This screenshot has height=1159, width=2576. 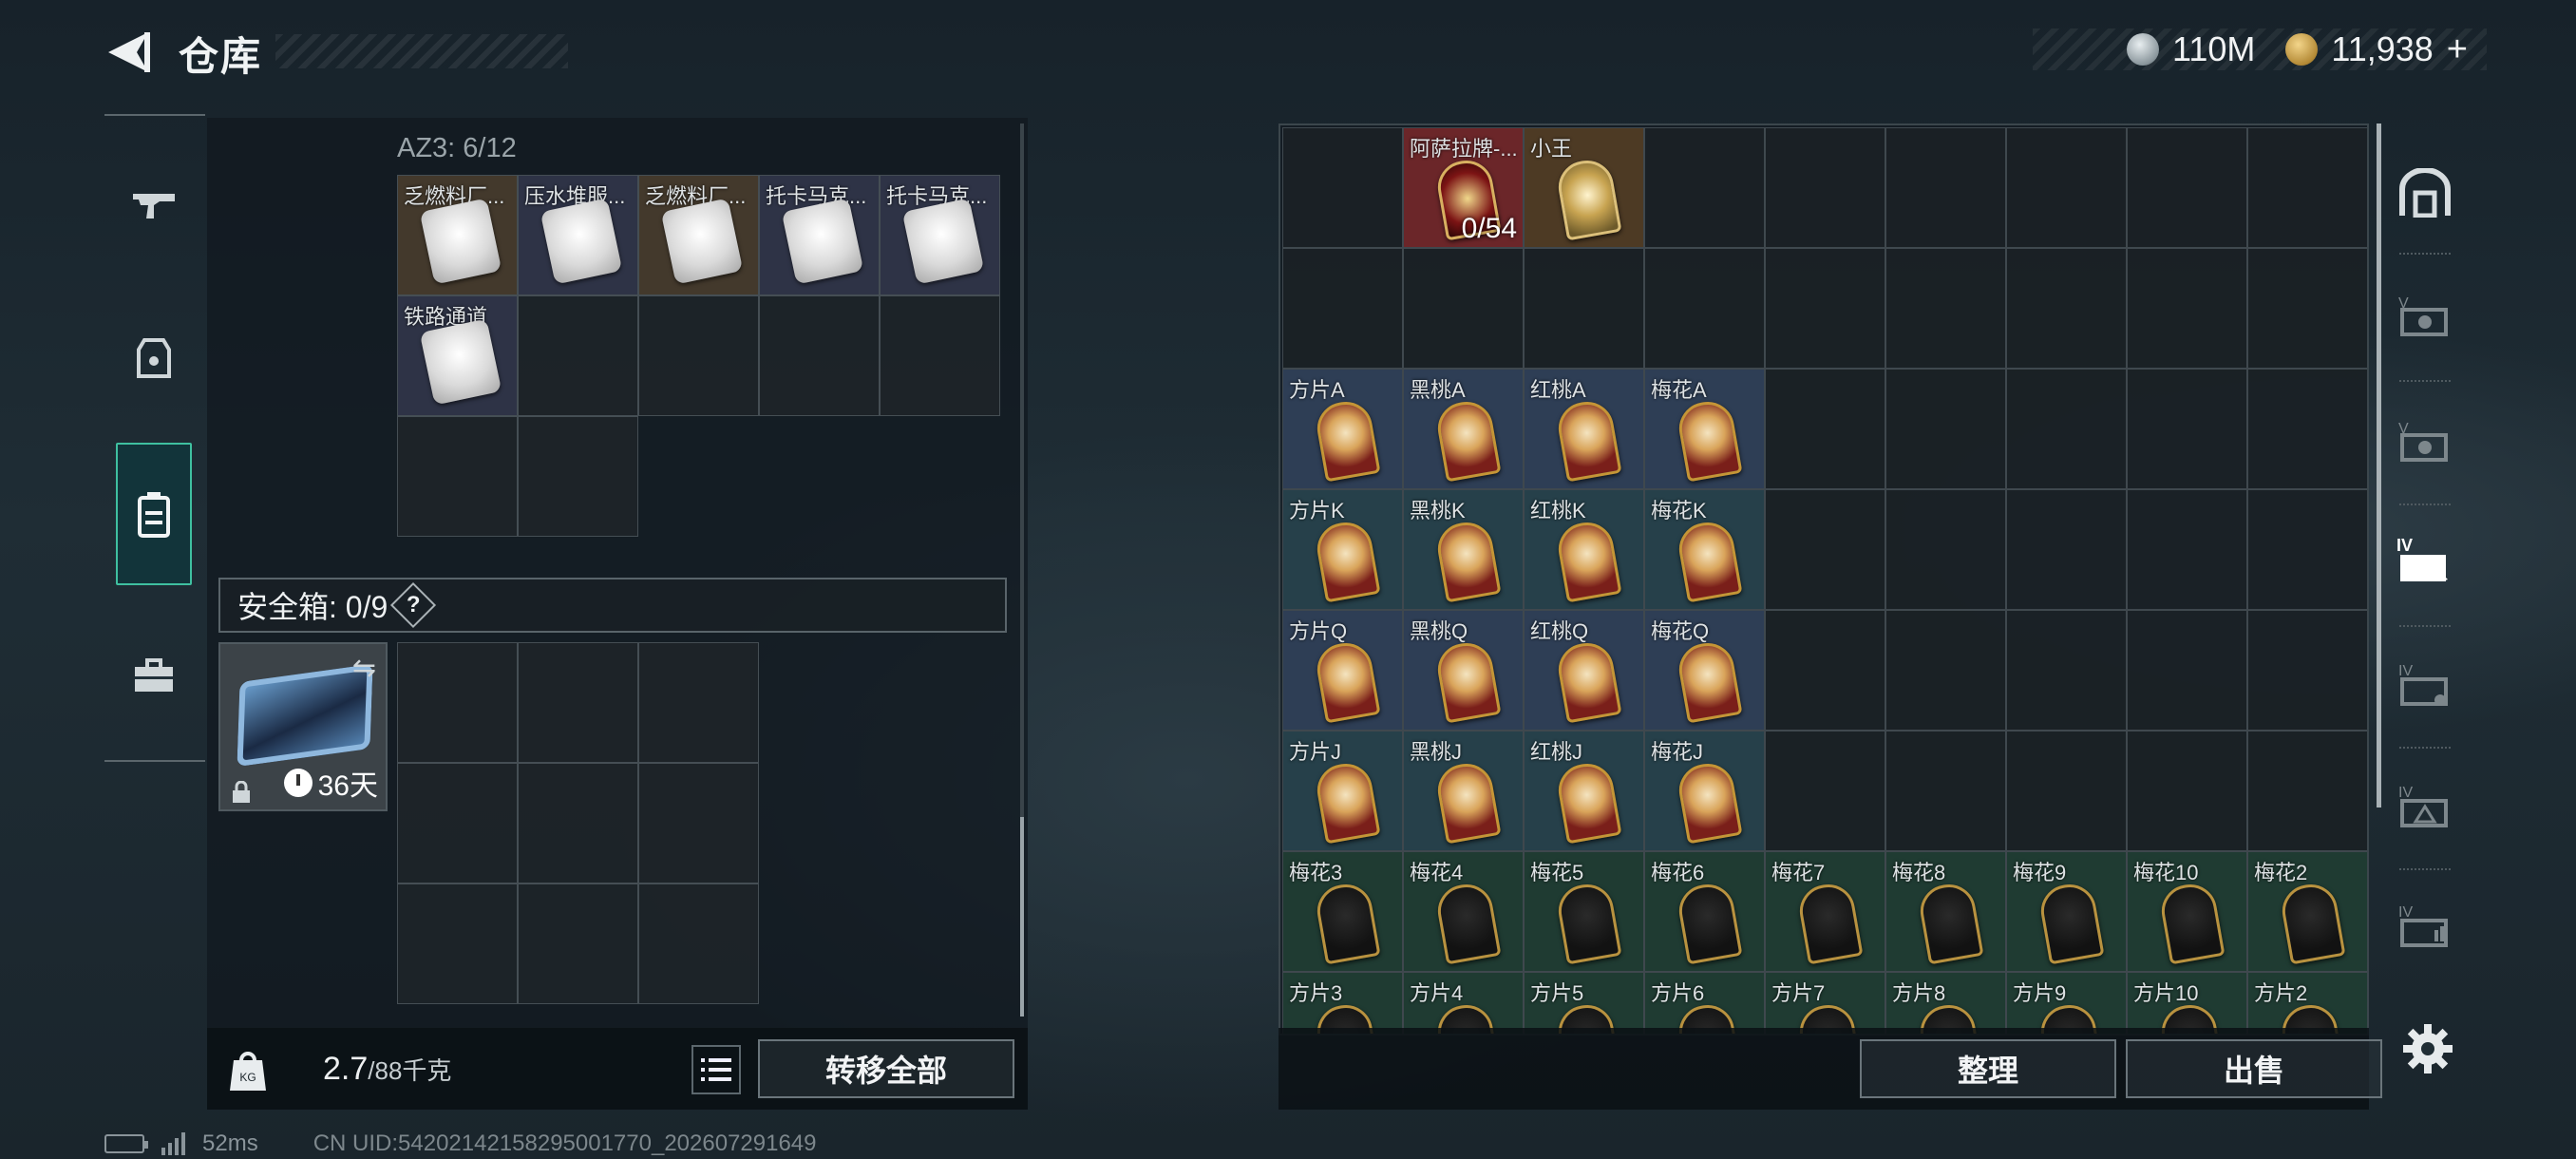 I want to click on sell-button: 出售, so click(x=2254, y=1068).